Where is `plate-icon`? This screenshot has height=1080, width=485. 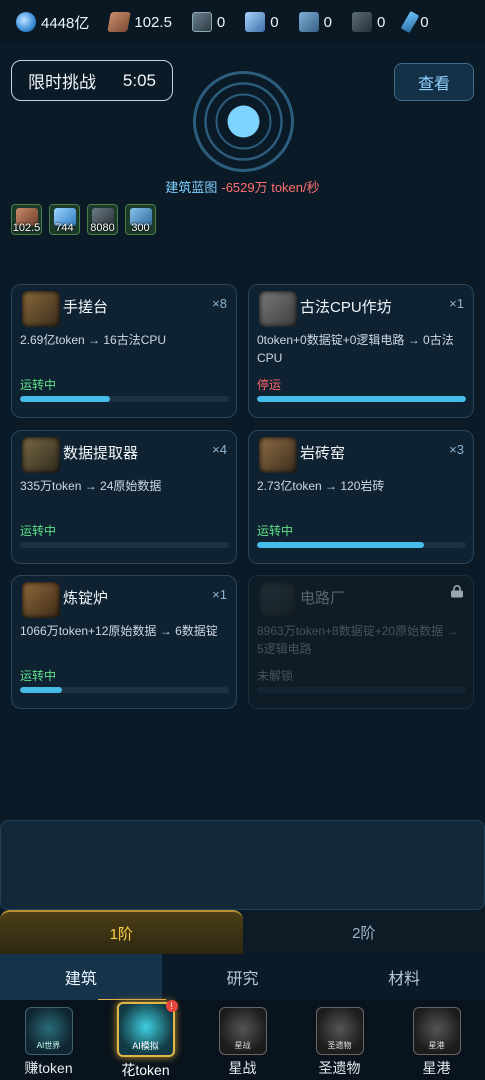
plate-icon is located at coordinates (119, 22).